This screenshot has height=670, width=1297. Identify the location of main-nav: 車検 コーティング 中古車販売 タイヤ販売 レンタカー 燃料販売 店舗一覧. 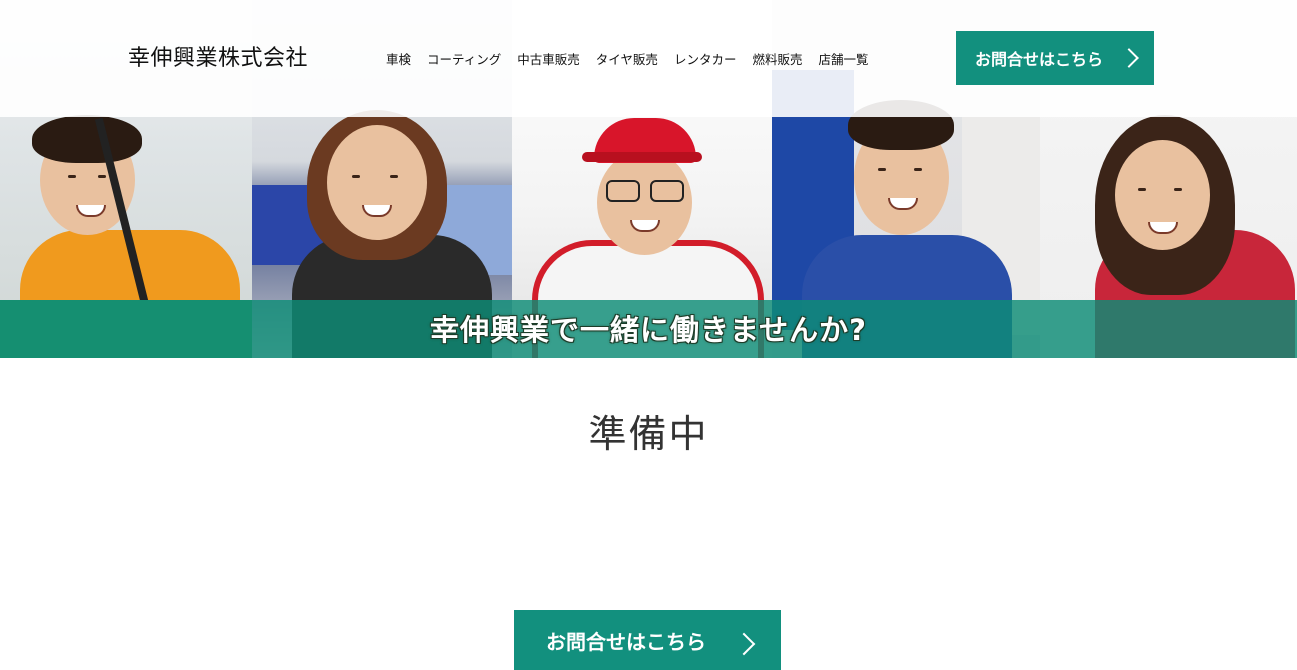
(627, 58).